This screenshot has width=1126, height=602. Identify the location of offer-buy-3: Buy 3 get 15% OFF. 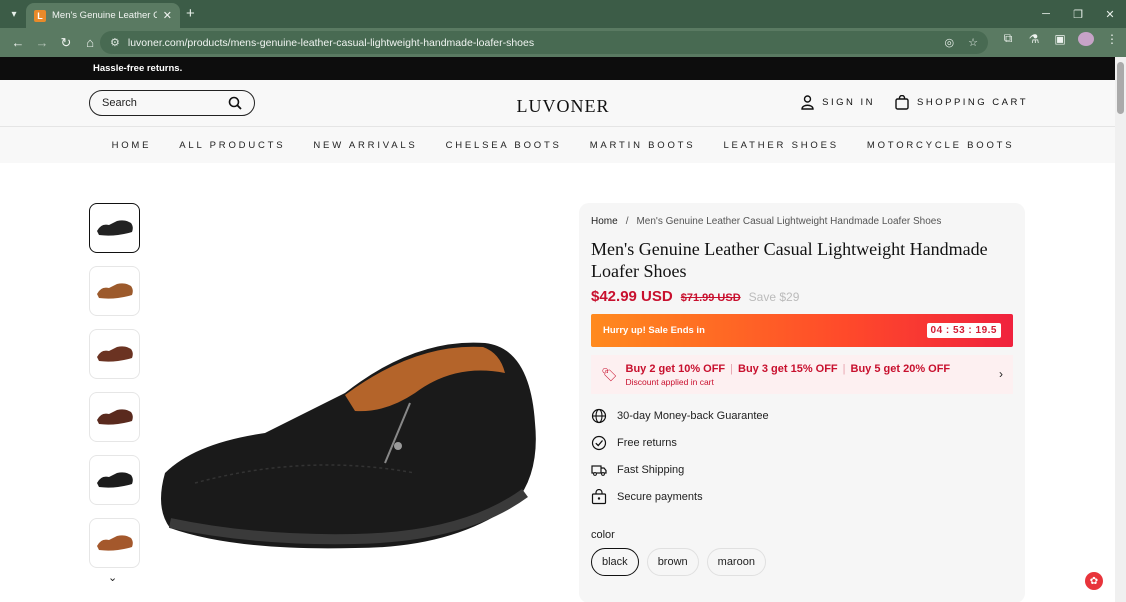
(788, 368).